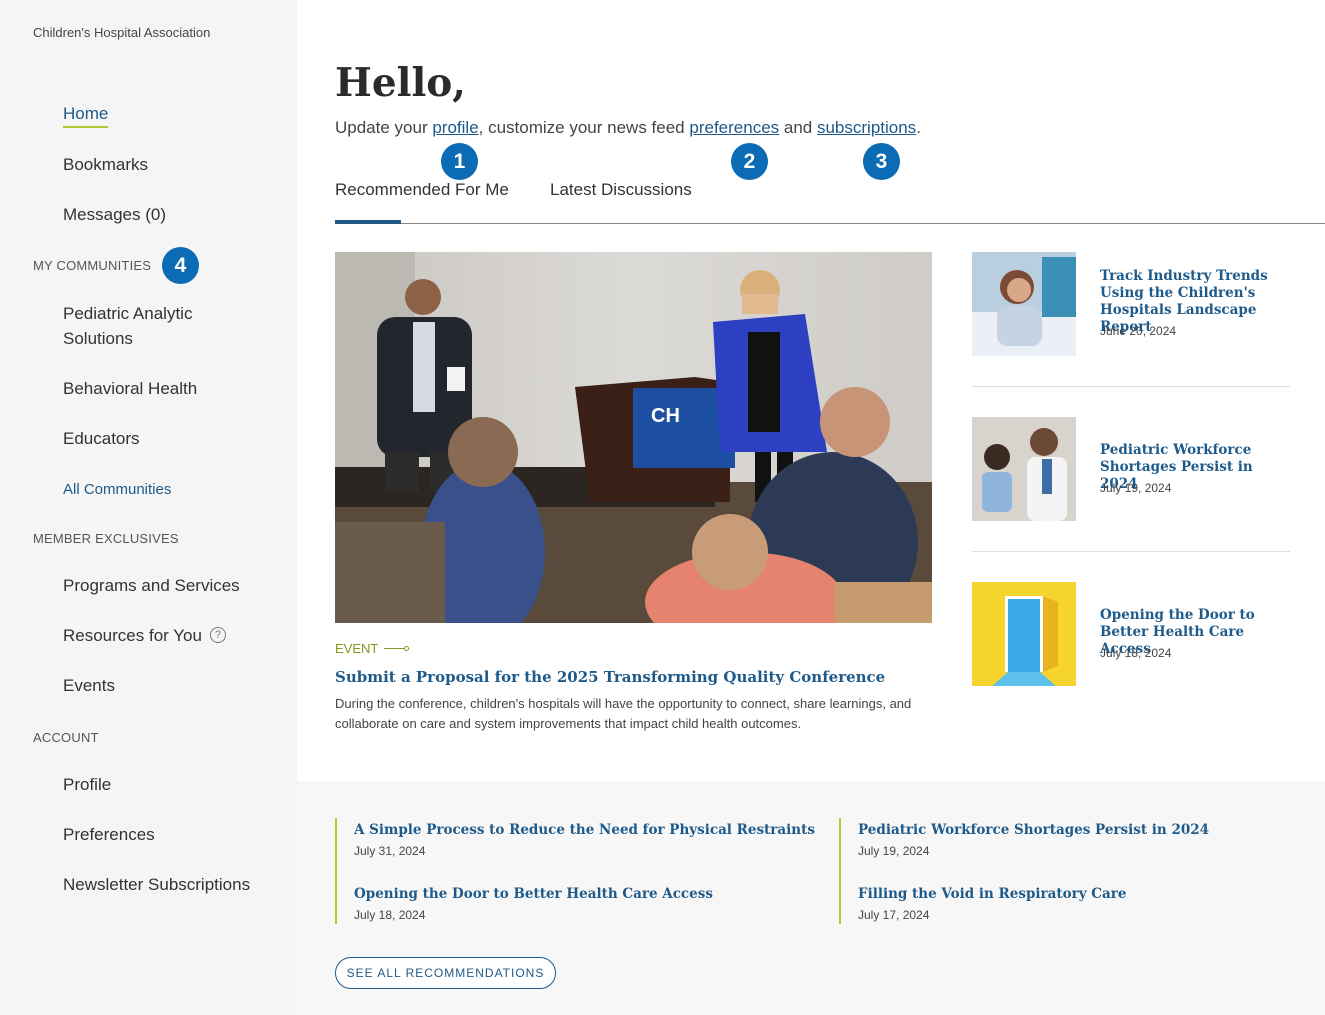 The width and height of the screenshot is (1325, 1015). I want to click on nav-resources-for-you: Resources for You, so click(132, 635).